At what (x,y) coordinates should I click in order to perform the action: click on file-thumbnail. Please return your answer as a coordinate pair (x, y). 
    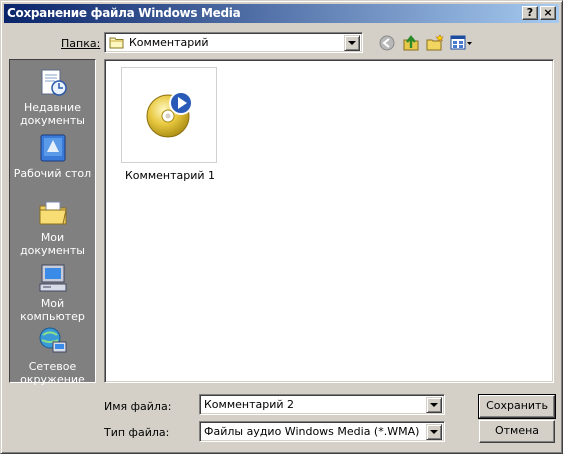
    Looking at the image, I should click on (169, 115).